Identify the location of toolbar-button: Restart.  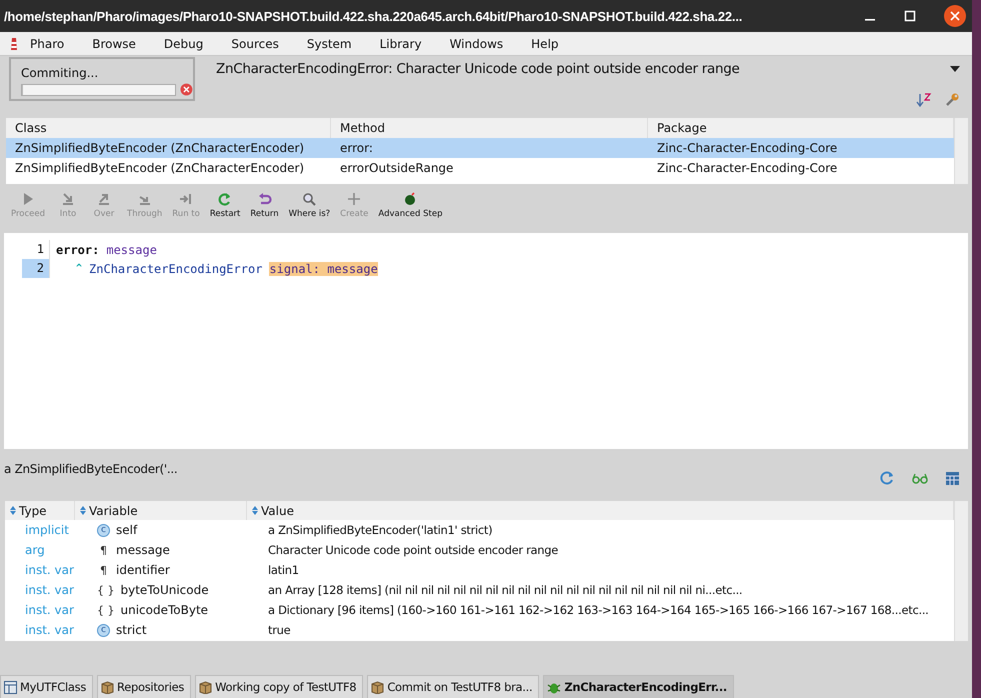
(225, 210).